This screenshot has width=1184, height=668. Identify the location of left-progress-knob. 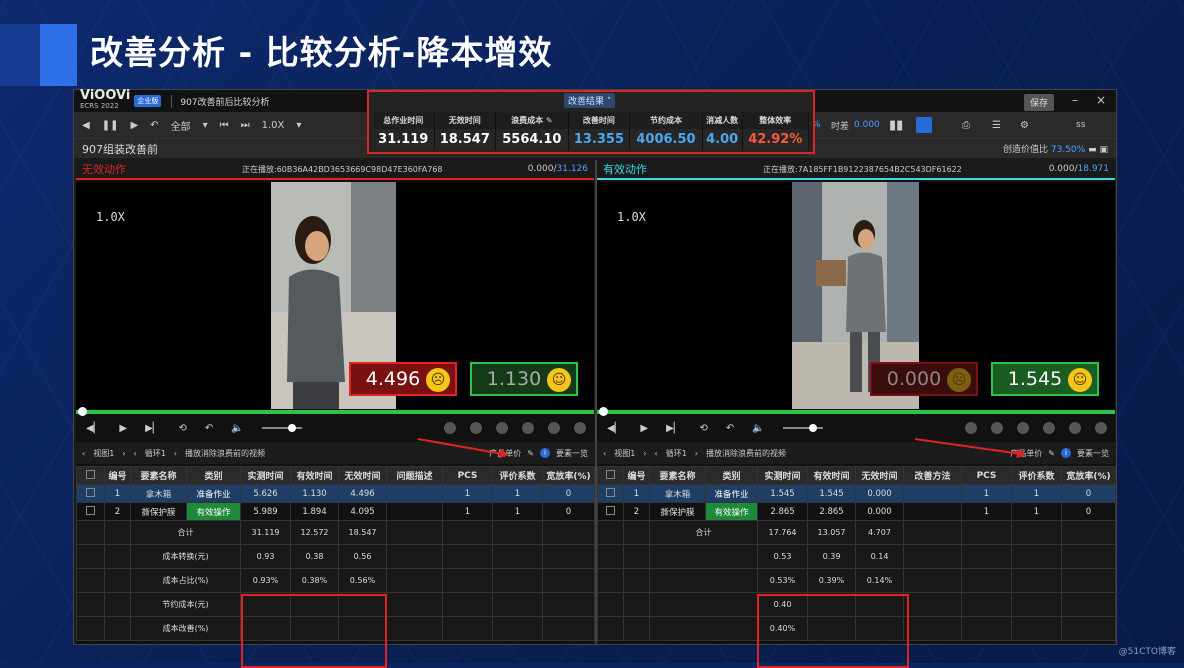
(82, 411).